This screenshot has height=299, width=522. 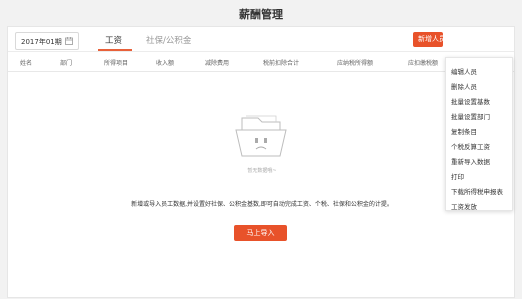 What do you see at coordinates (41, 42) in the screenshot?
I see `period-value: 2017年01期` at bounding box center [41, 42].